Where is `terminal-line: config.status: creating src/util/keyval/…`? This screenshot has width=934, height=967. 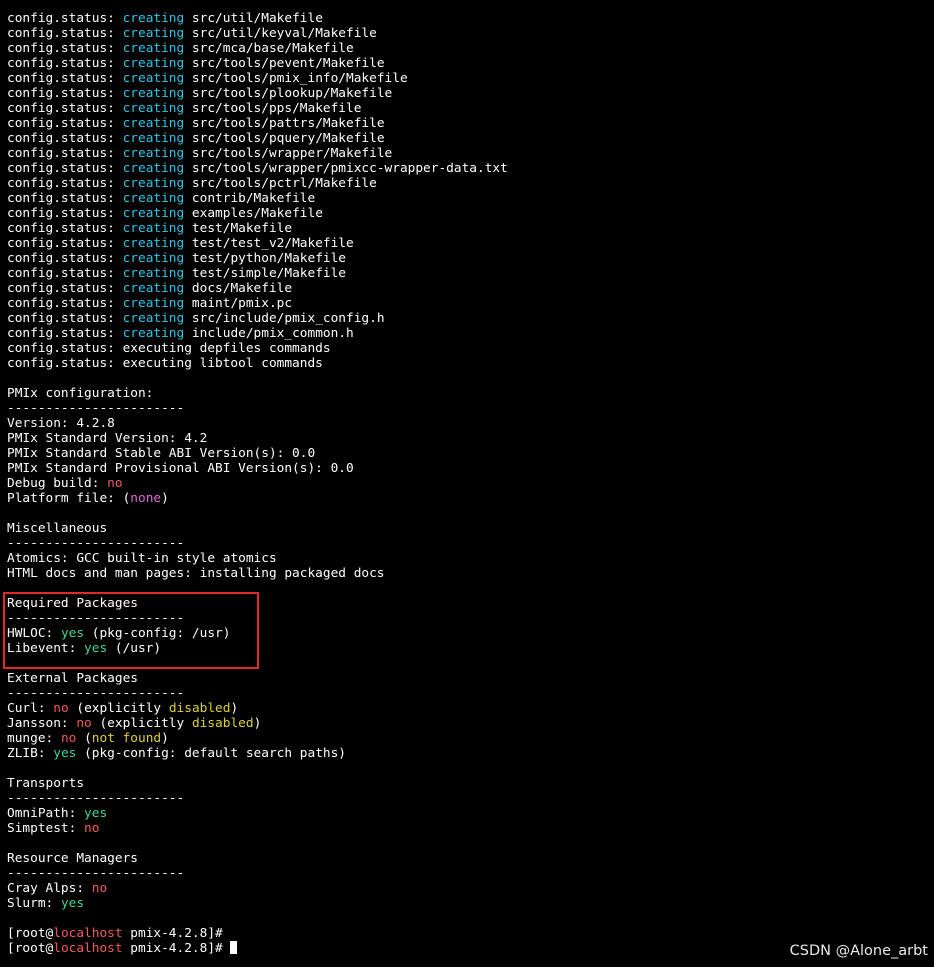 terminal-line: config.status: creating src/util/keyval/… is located at coordinates (470, 33).